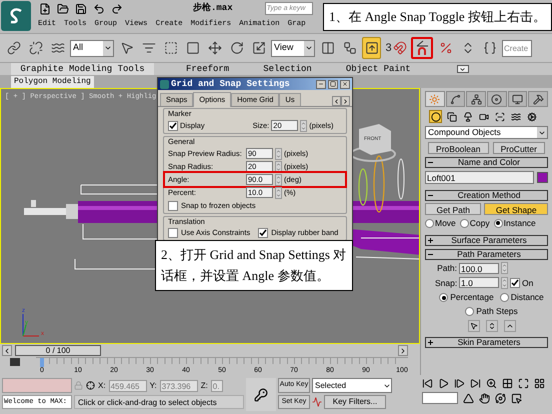 The width and height of the screenshot is (552, 414). I want to click on maximize-button, so click(333, 84).